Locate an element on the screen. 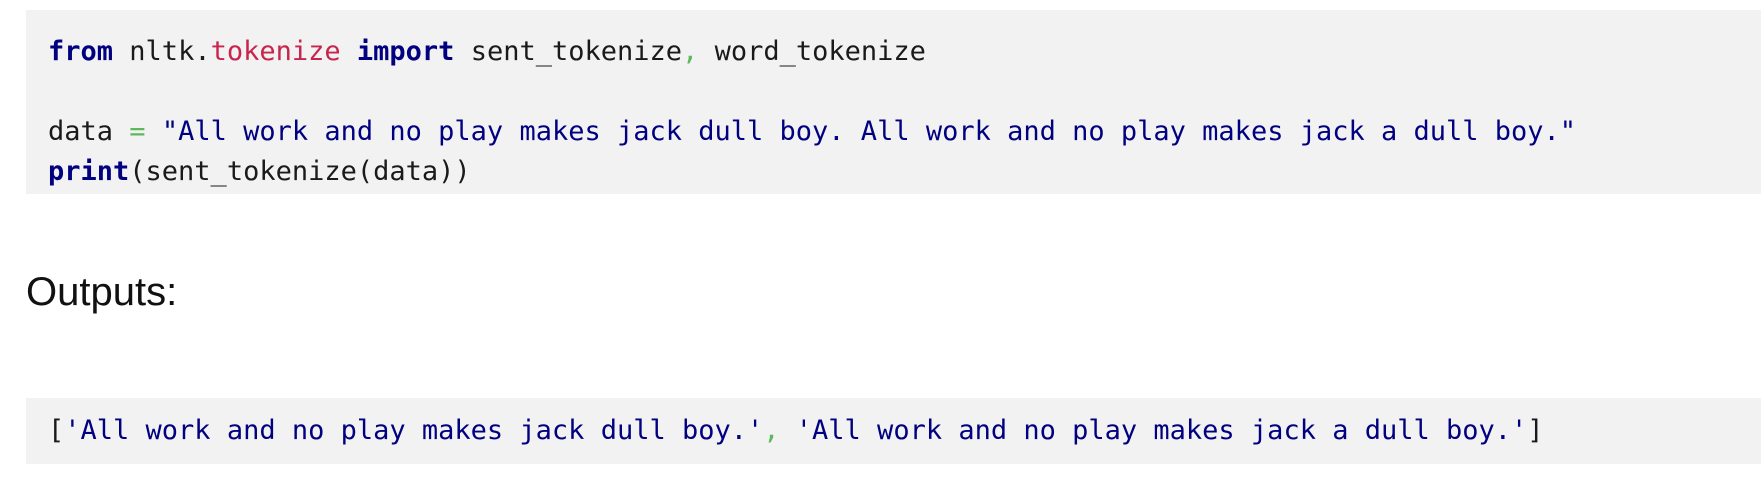 This screenshot has height=489, width=1761. print-call: (sent_tokenize(data)) is located at coordinates (300, 171).